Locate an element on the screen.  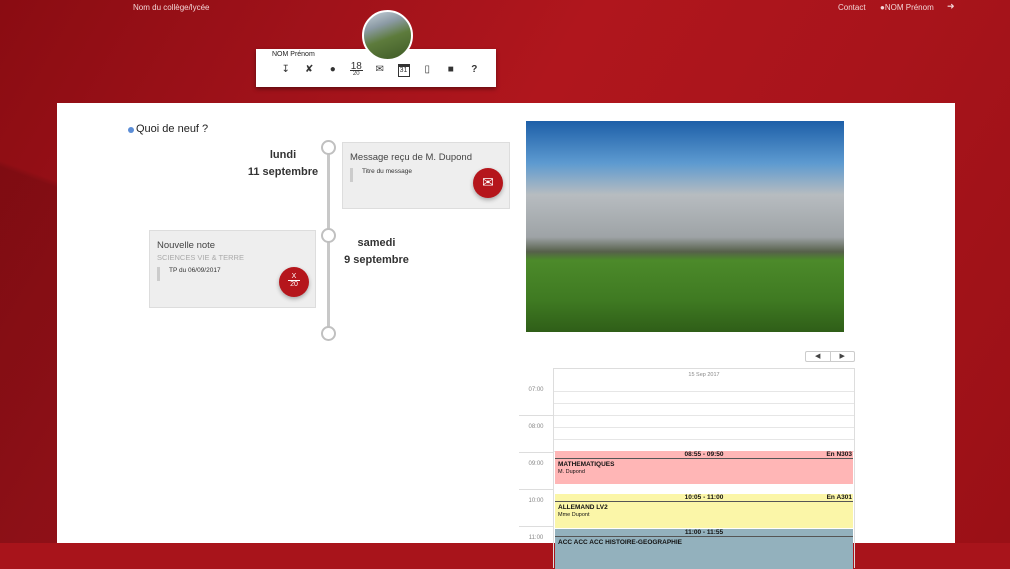
profile-name: NOM Prénom is located at coordinates (293, 54).